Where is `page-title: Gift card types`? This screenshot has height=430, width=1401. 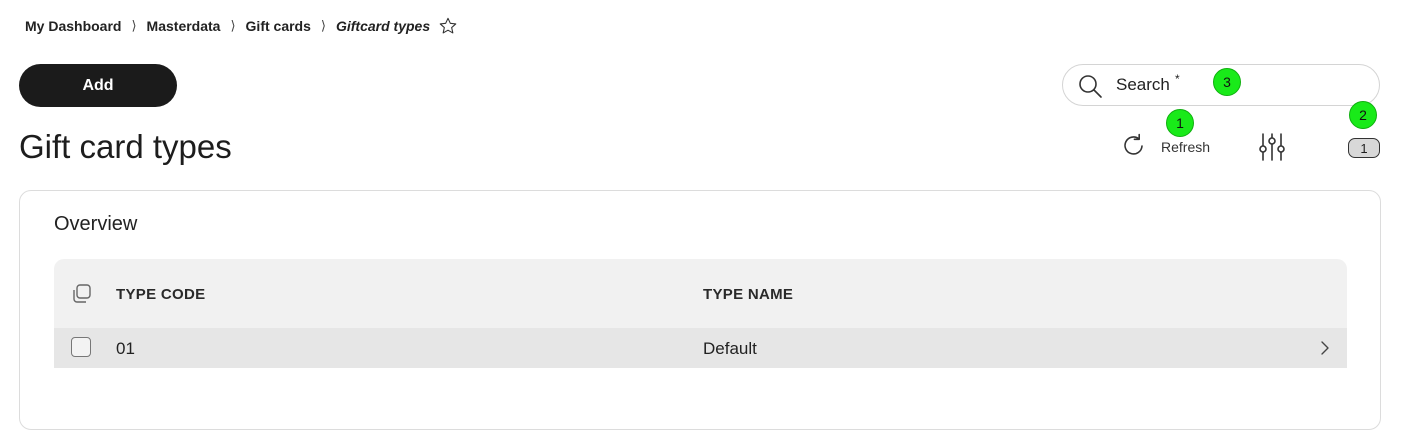
page-title: Gift card types is located at coordinates (125, 146).